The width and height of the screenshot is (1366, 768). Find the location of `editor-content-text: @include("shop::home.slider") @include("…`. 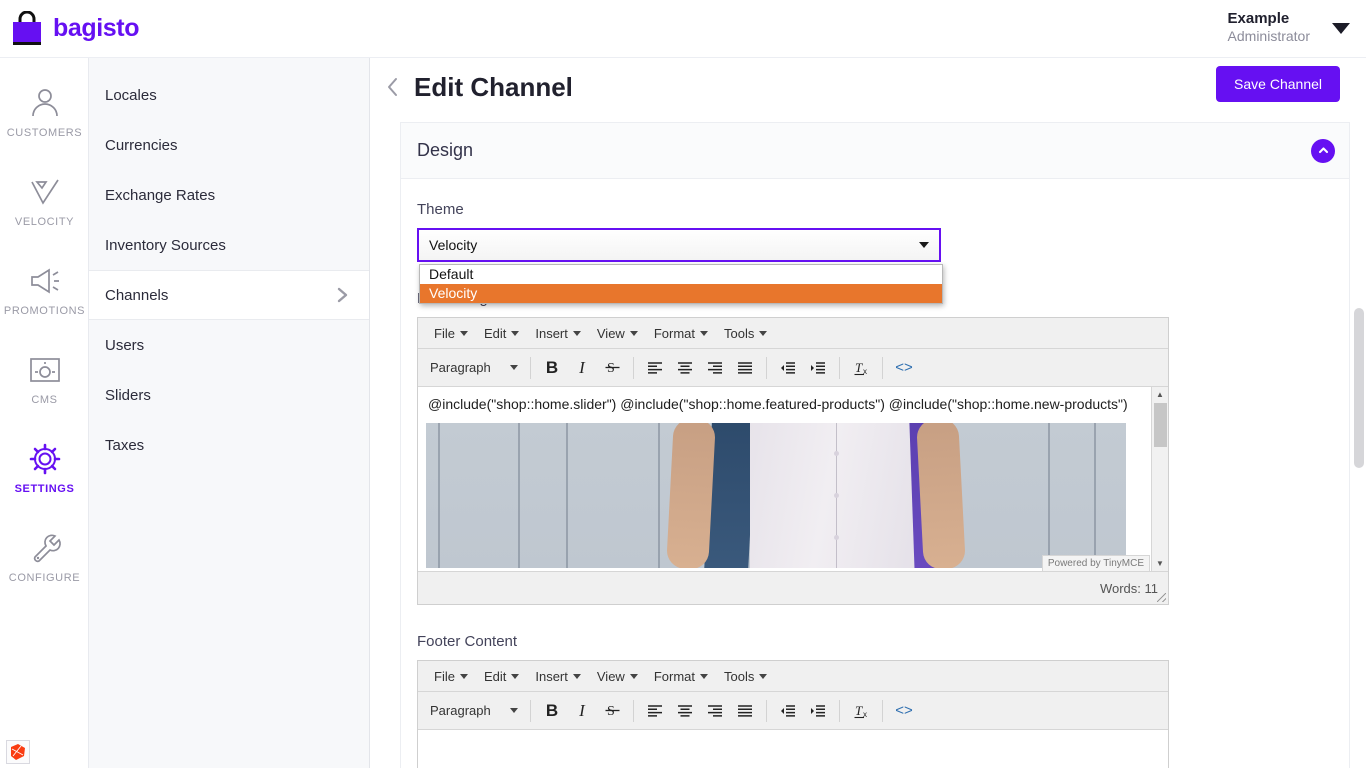

editor-content-text: @include("shop::home.slider") @include("… is located at coordinates (778, 404).